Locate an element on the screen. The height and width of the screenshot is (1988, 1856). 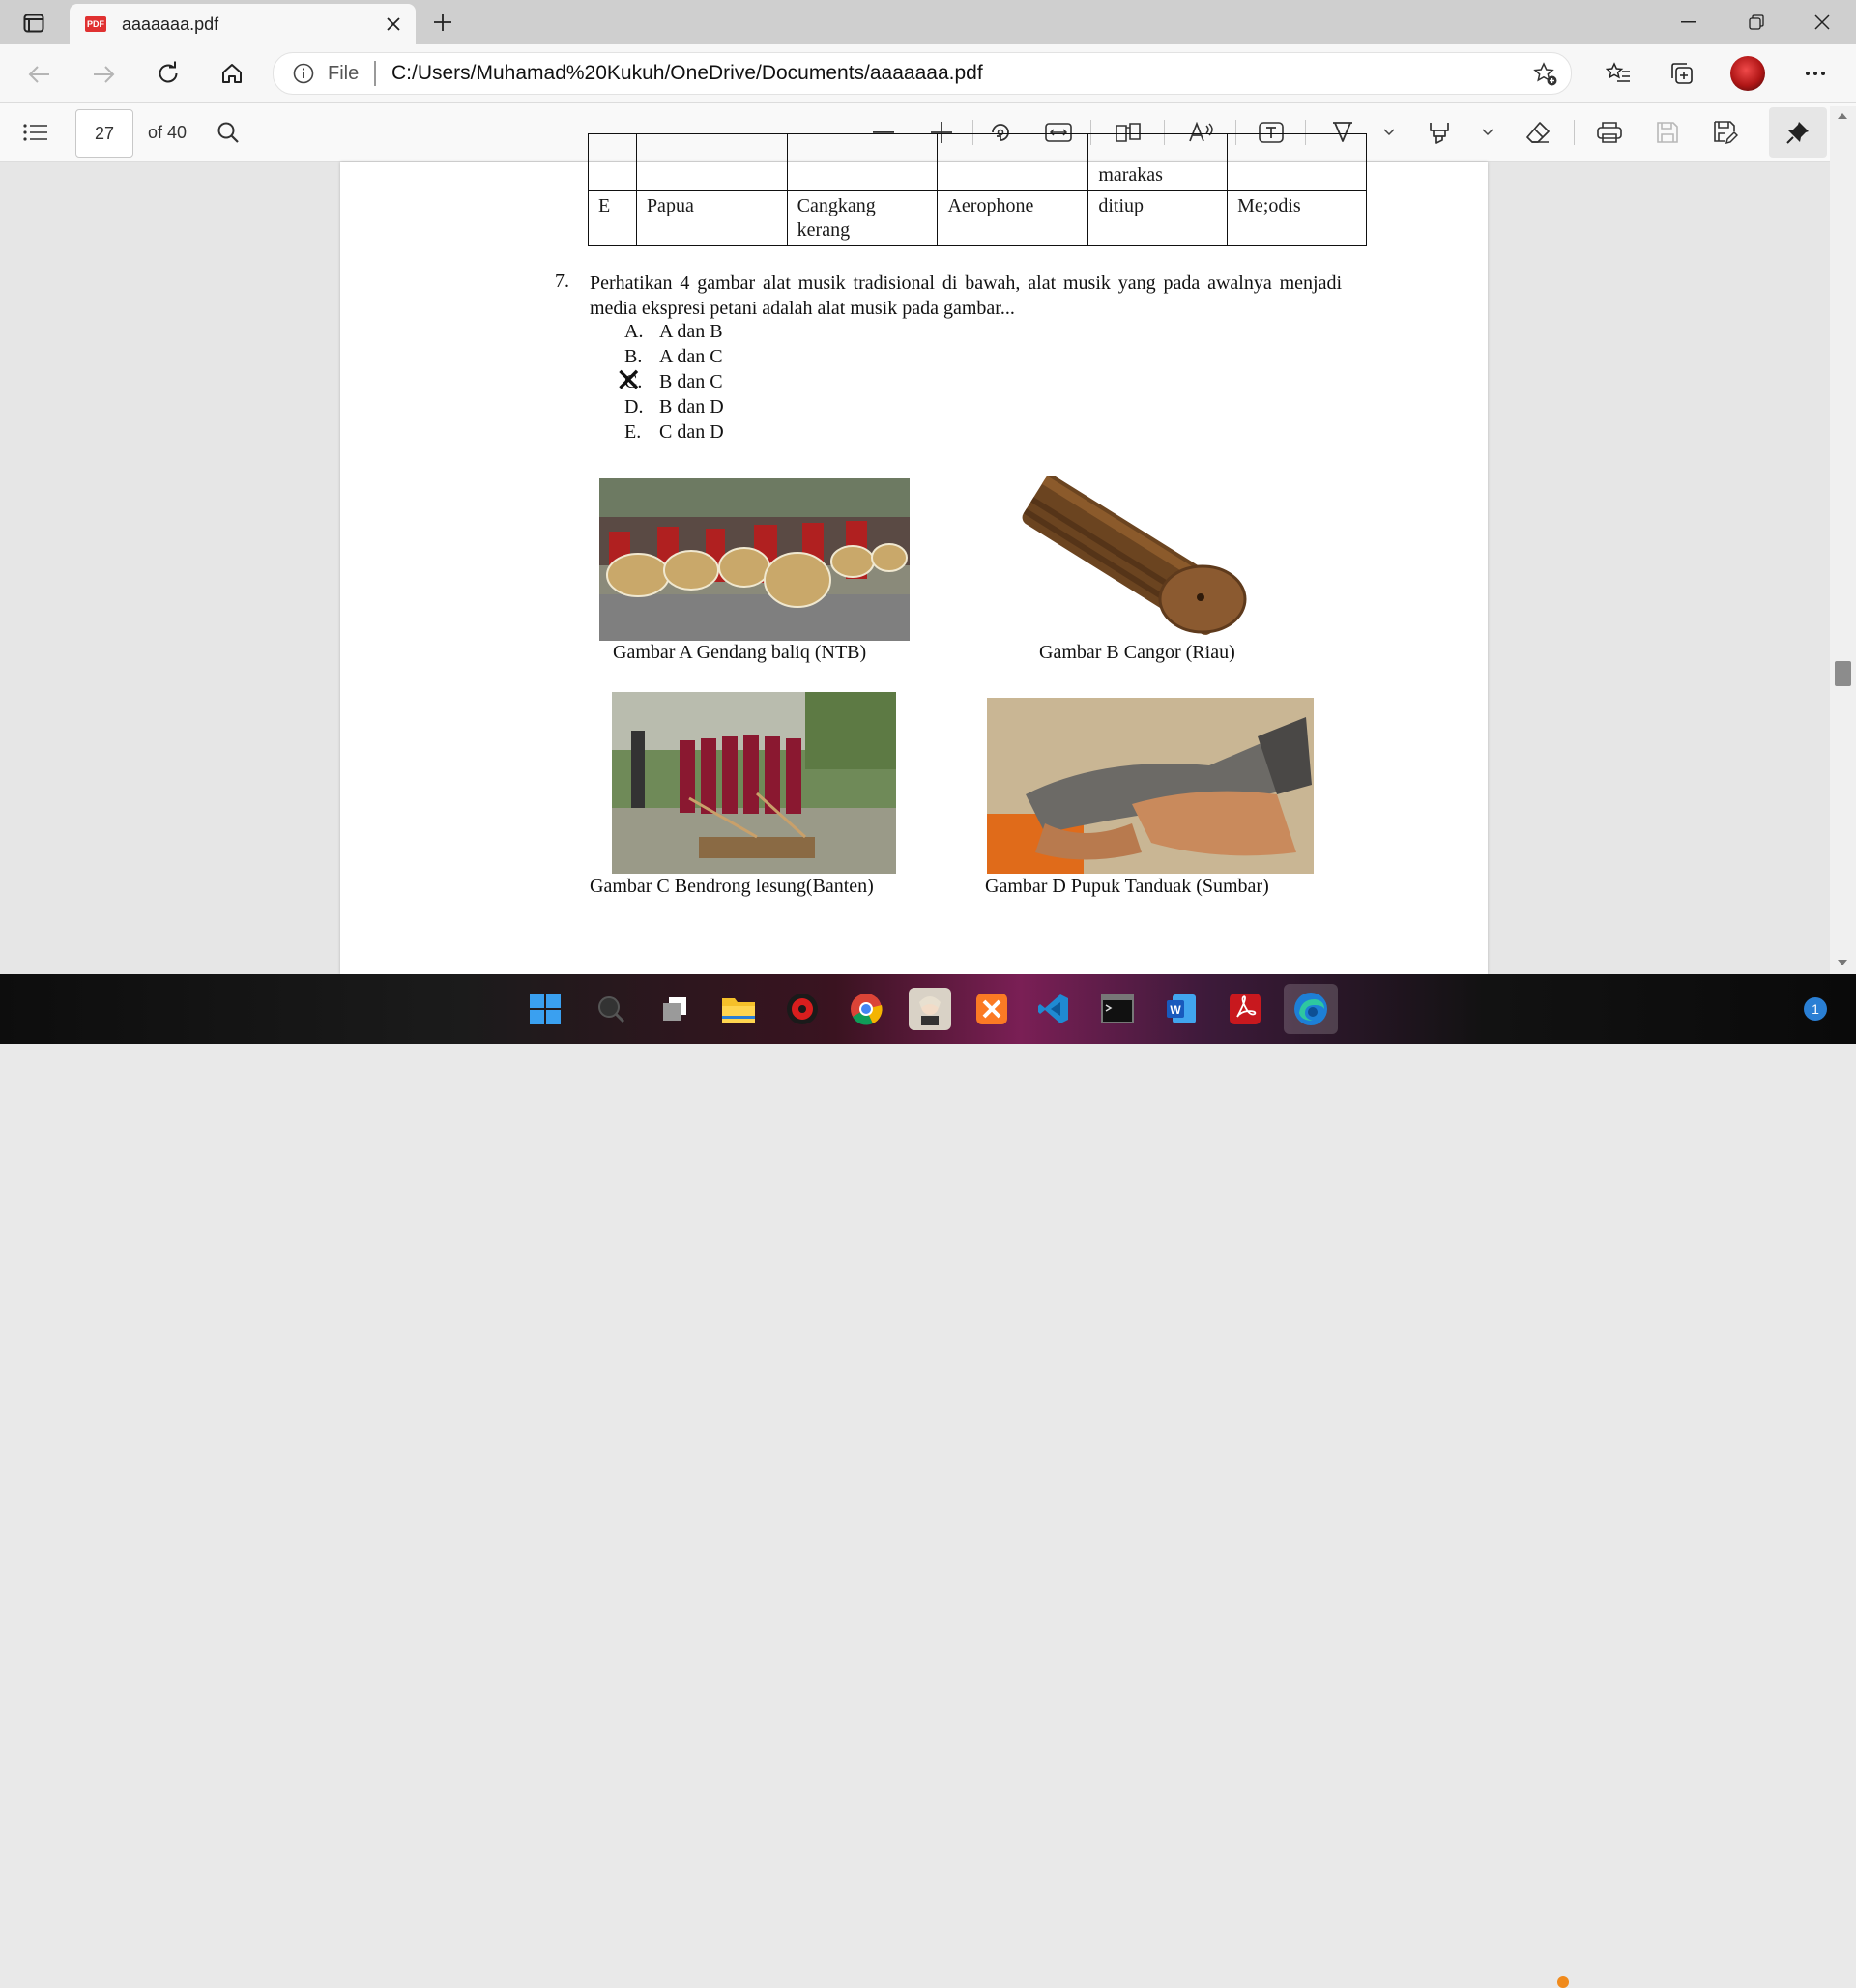
scrollbar-thumb is located at coordinates (1843, 673).